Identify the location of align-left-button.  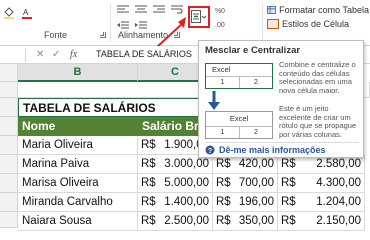
(123, 10).